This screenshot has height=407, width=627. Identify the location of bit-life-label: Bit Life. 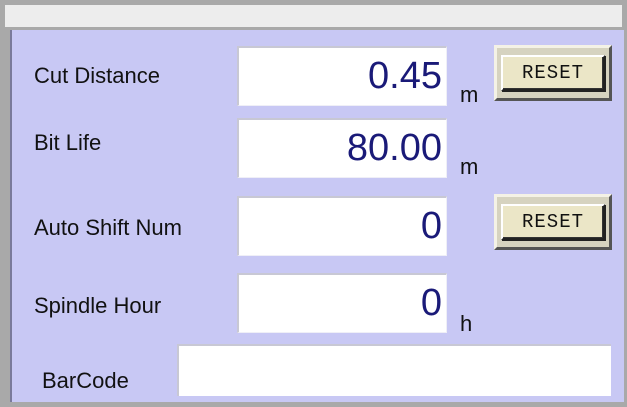
(68, 142).